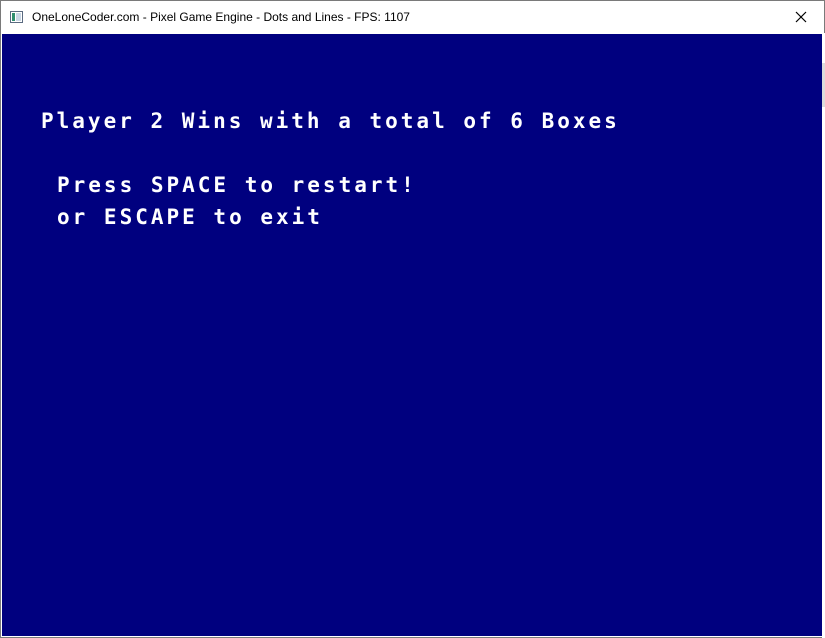 This screenshot has height=638, width=825. Describe the element at coordinates (330, 121) in the screenshot. I see `winner-message: Player 2 Wins with a total of 6 Boxes` at that location.